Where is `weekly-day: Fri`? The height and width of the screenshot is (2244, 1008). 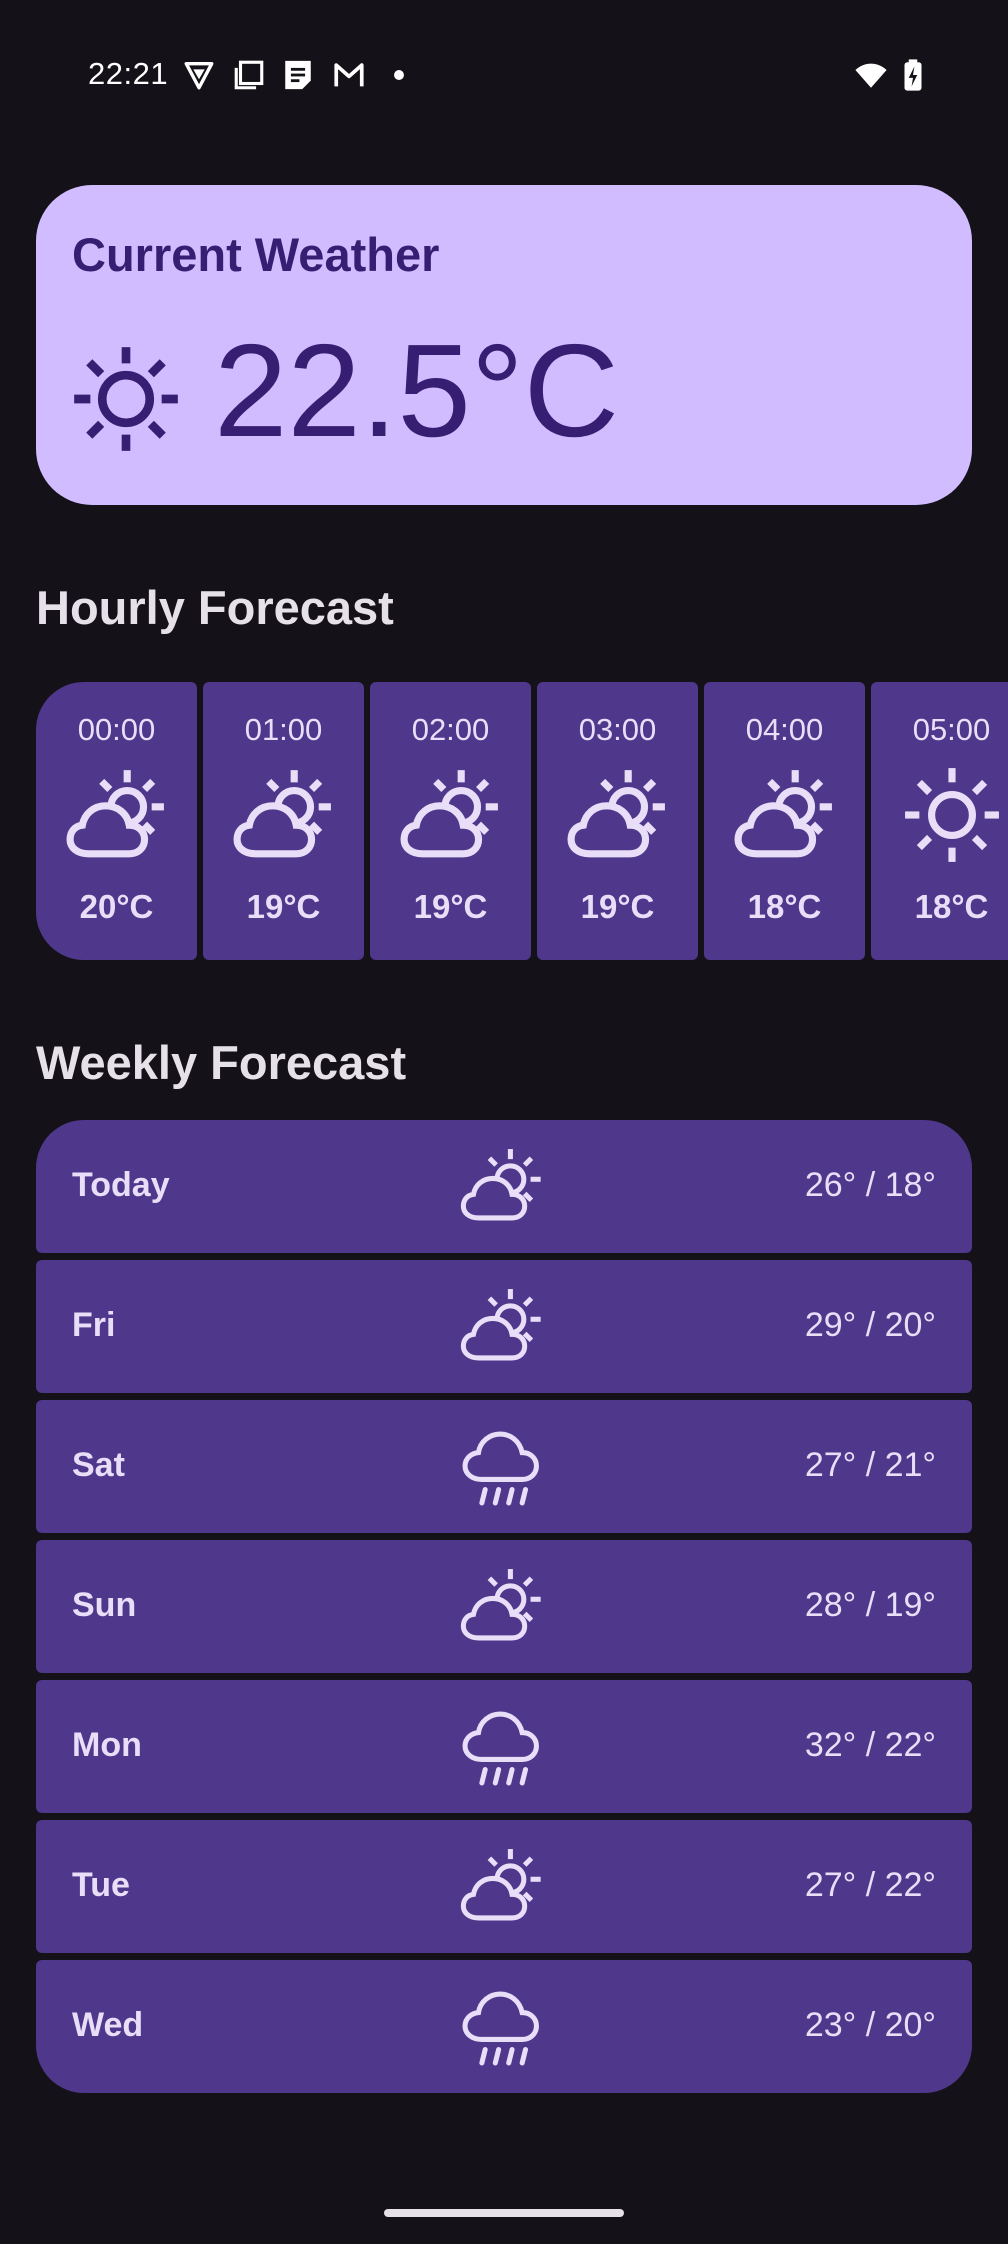
weekly-day: Fri is located at coordinates (94, 1325).